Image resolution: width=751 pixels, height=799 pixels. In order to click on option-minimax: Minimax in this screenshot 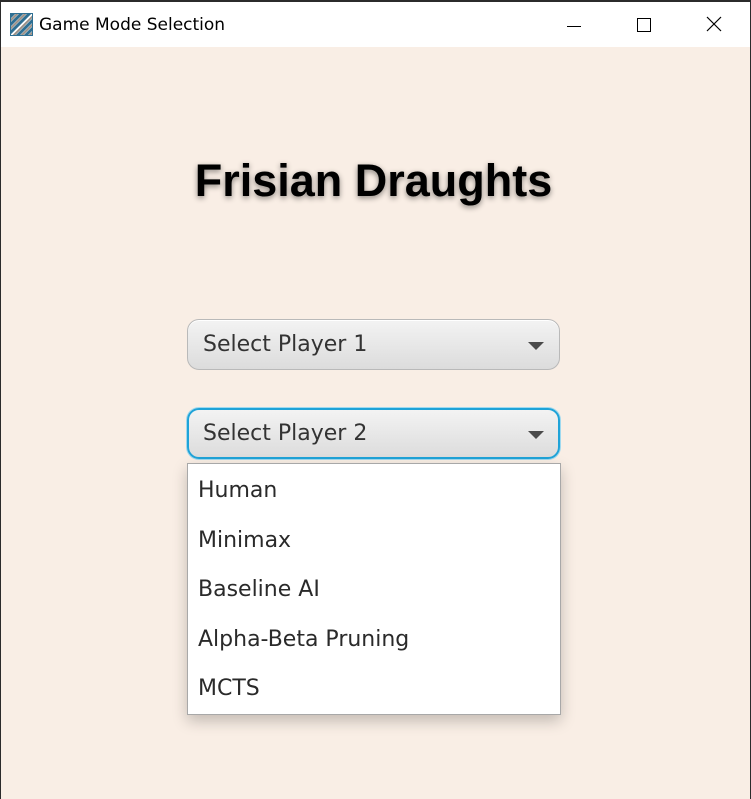, I will do `click(244, 541)`.